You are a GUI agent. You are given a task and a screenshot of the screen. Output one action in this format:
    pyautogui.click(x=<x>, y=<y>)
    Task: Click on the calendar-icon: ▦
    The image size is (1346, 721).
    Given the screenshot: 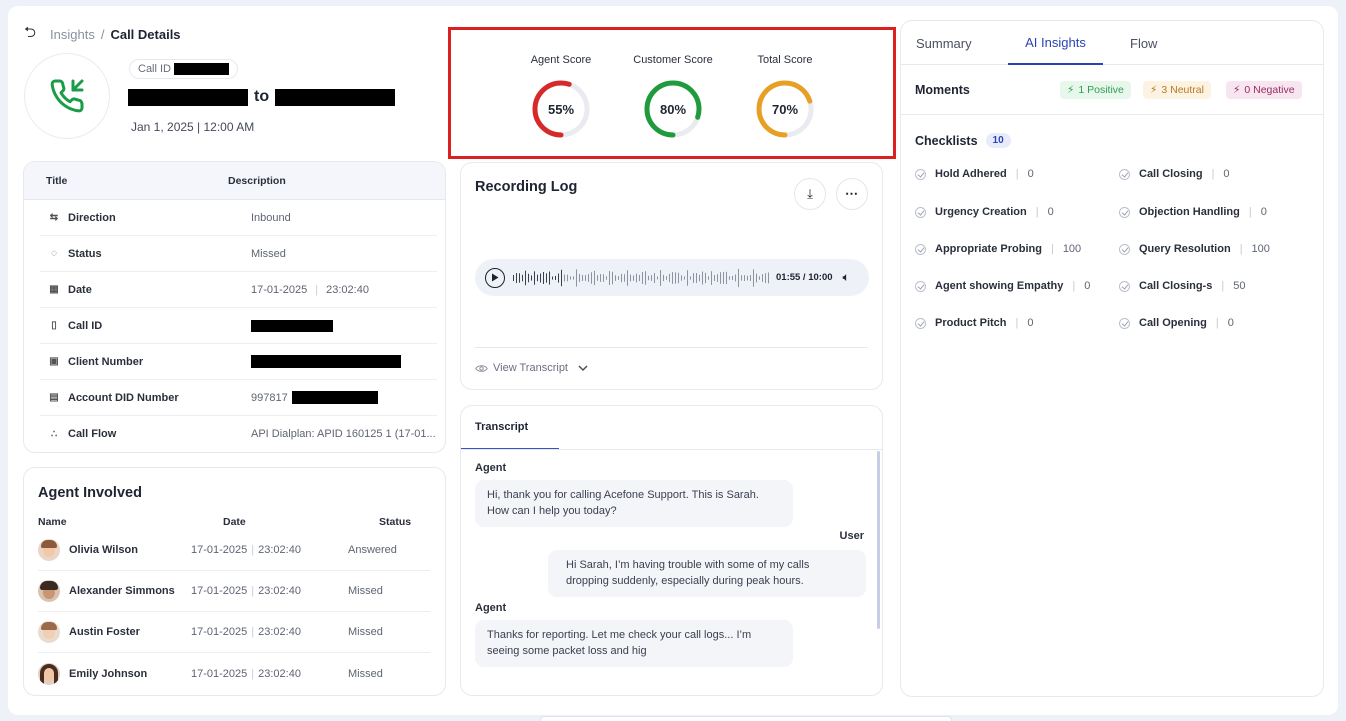 What is the action you would take?
    pyautogui.click(x=54, y=289)
    